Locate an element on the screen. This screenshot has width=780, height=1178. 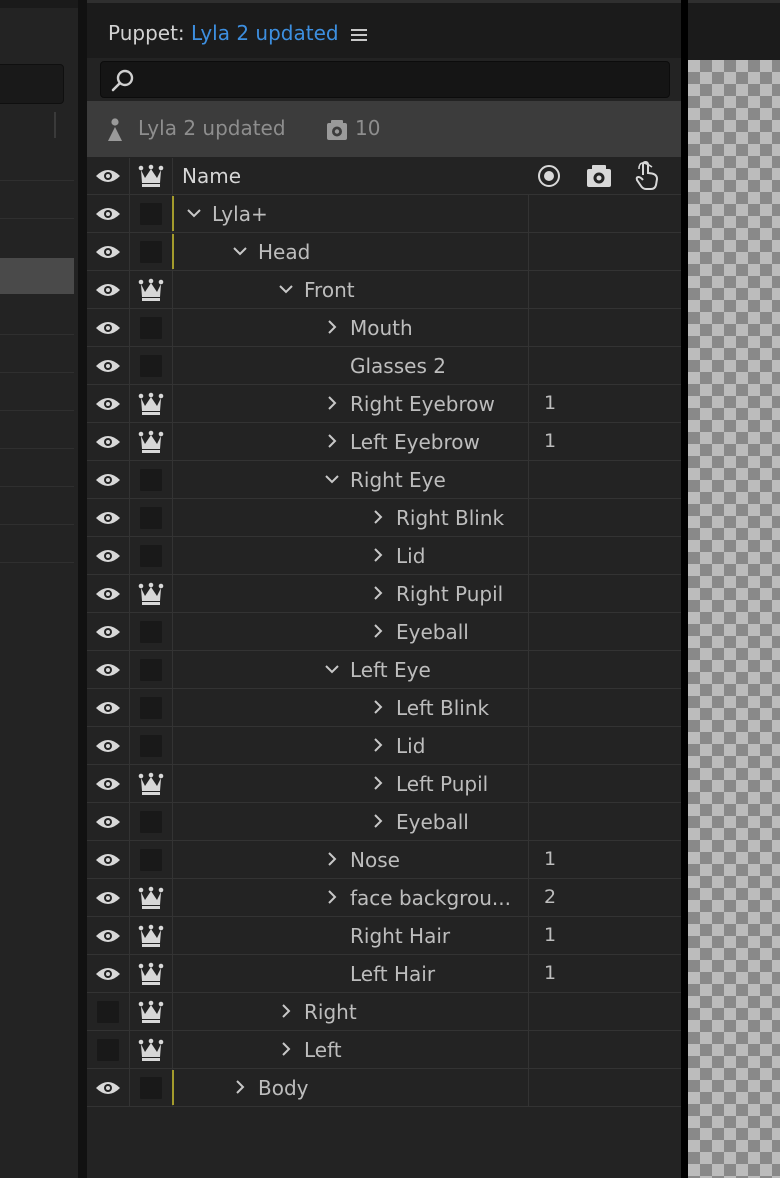
layer-row: Front is located at coordinates (384, 290).